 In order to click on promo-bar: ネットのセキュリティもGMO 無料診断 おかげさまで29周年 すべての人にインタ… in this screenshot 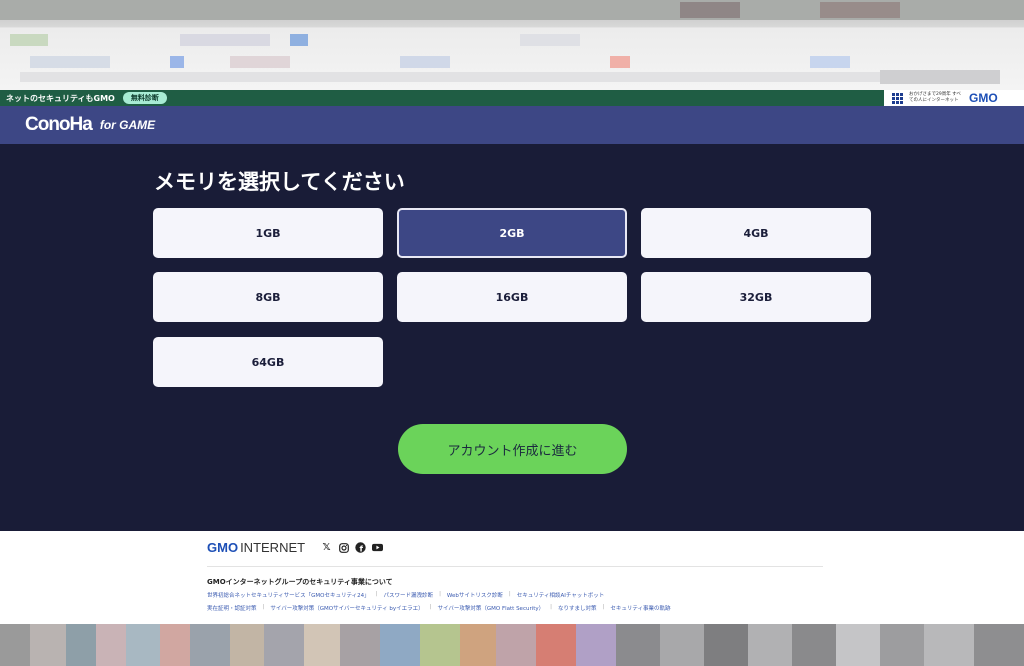, I will do `click(512, 98)`.